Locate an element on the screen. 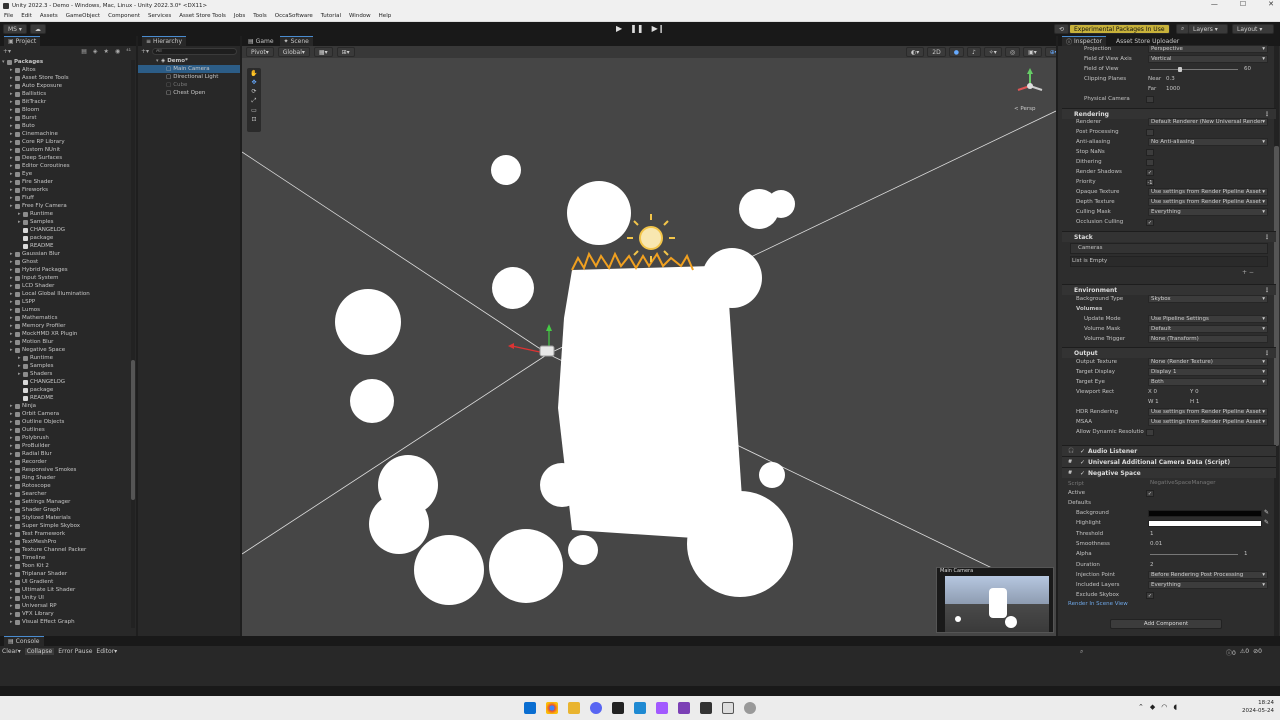  tree-item: ▸ Super Simple Skybox is located at coordinates (66, 526).